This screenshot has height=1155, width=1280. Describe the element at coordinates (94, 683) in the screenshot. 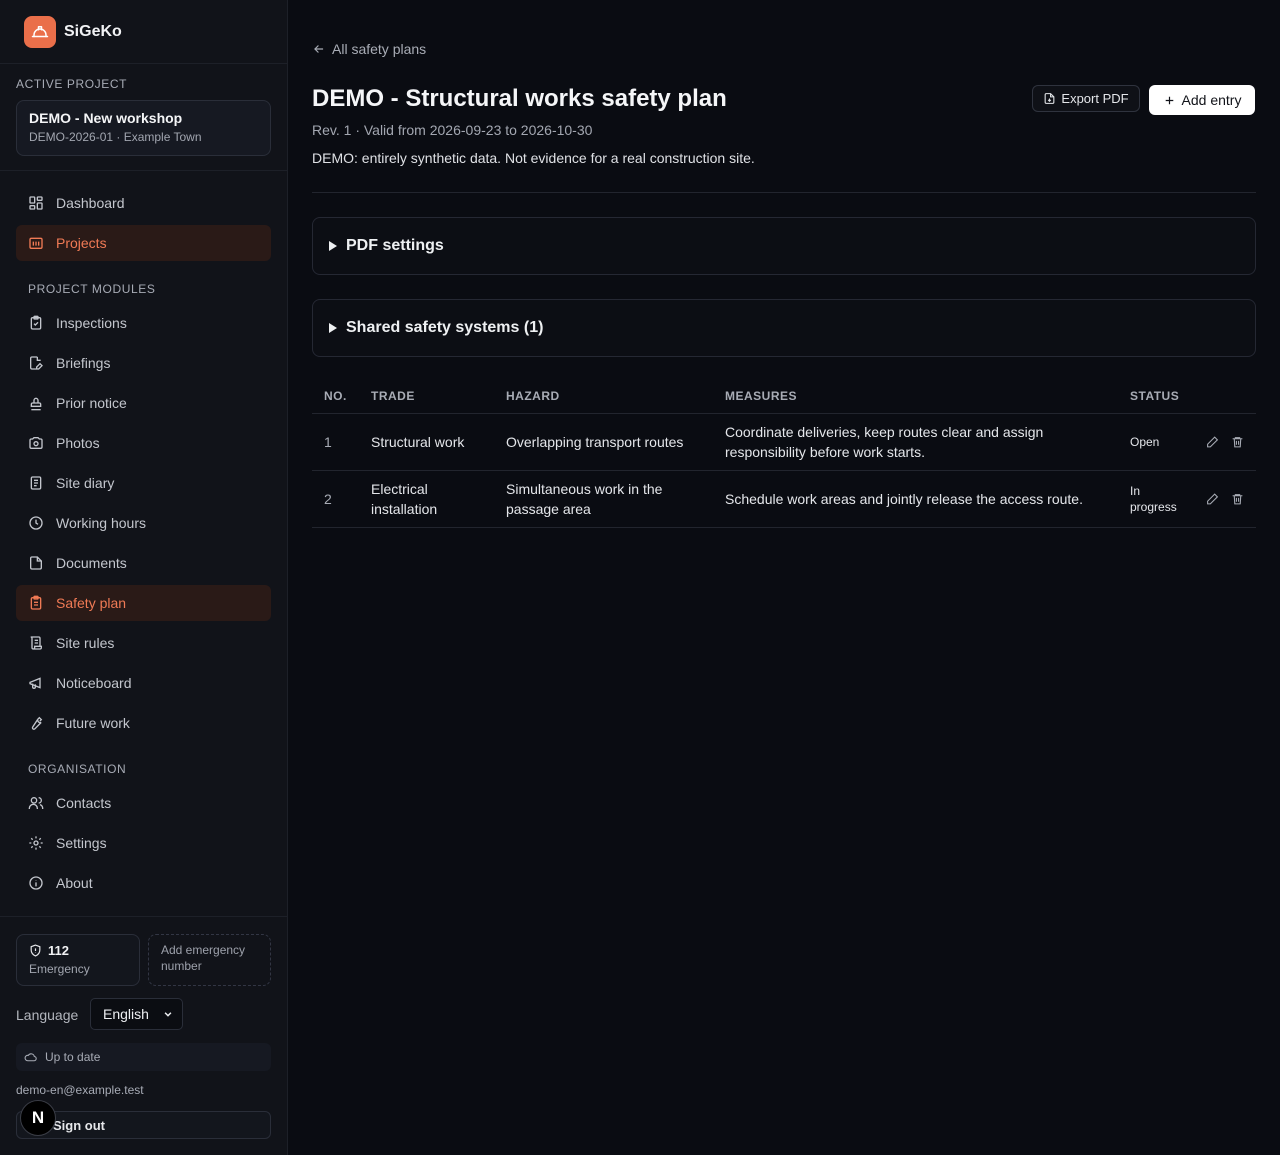

I see `nav-label: Noticeboard` at that location.